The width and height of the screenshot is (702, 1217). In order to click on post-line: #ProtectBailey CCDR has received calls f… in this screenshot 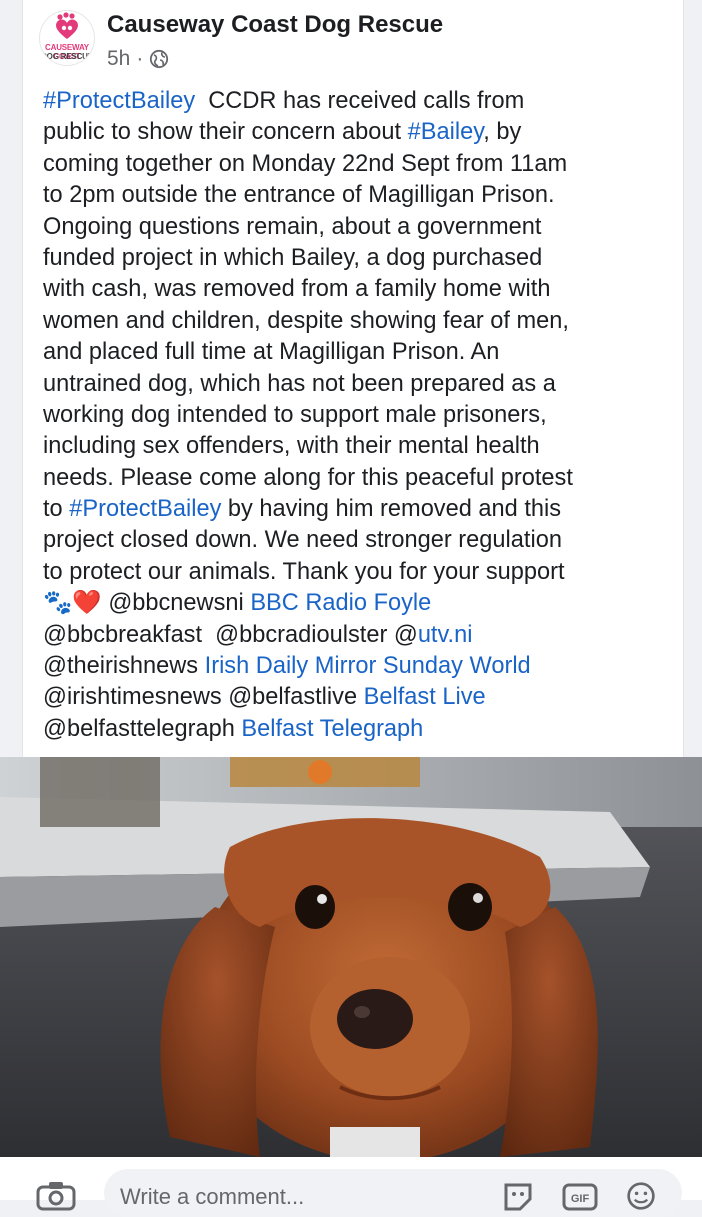, I will do `click(361, 101)`.